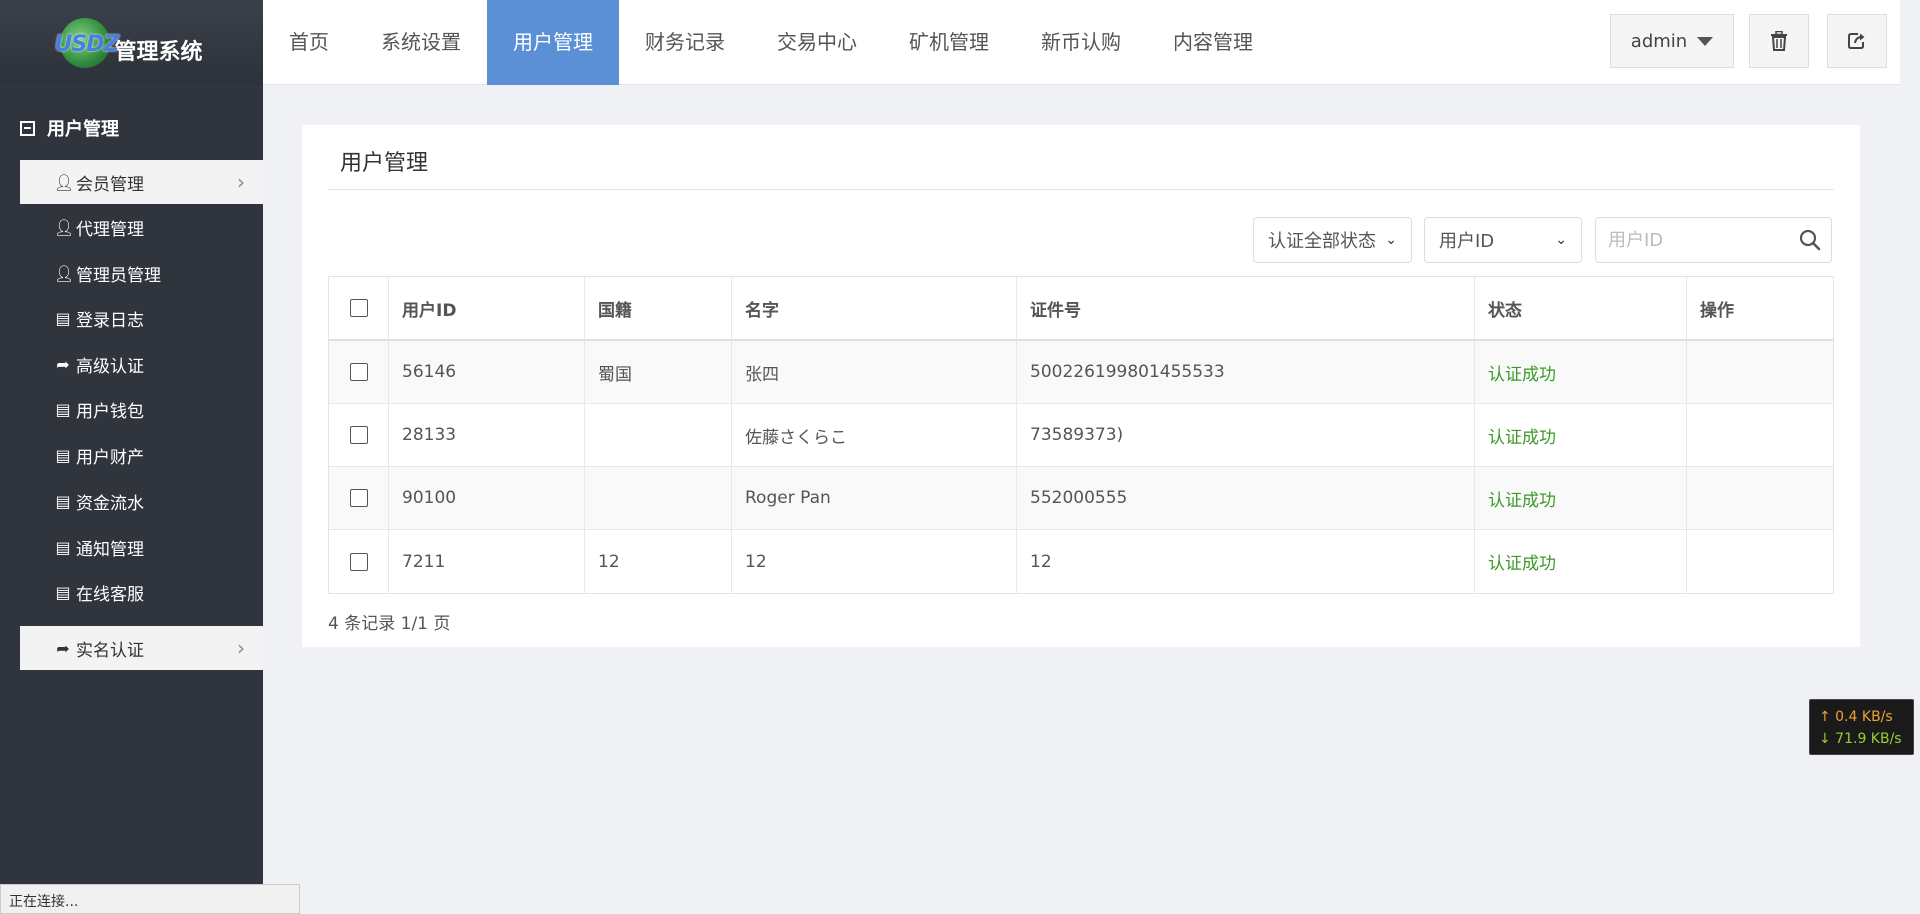 This screenshot has width=1920, height=914. Describe the element at coordinates (487, 498) in the screenshot. I see `cell-user-id: 90100` at that location.